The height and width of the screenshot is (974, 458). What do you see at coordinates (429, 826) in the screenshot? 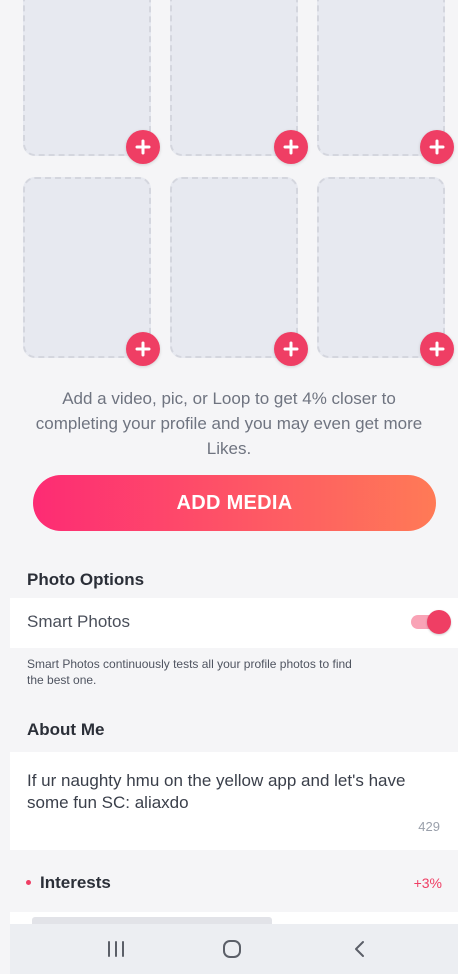
I see `char-count: 429` at bounding box center [429, 826].